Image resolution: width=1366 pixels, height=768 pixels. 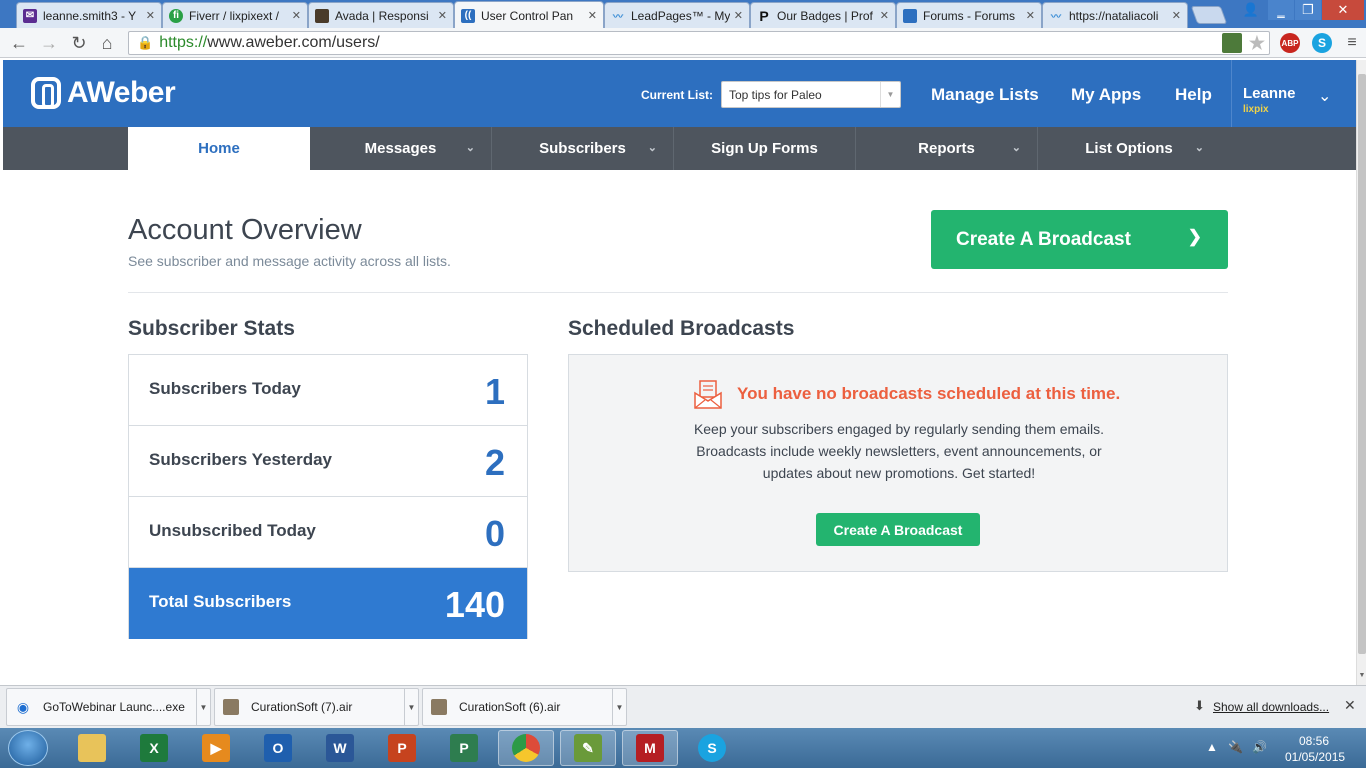 What do you see at coordinates (232, 530) in the screenshot?
I see `stat-label: Unsubscribed Today` at bounding box center [232, 530].